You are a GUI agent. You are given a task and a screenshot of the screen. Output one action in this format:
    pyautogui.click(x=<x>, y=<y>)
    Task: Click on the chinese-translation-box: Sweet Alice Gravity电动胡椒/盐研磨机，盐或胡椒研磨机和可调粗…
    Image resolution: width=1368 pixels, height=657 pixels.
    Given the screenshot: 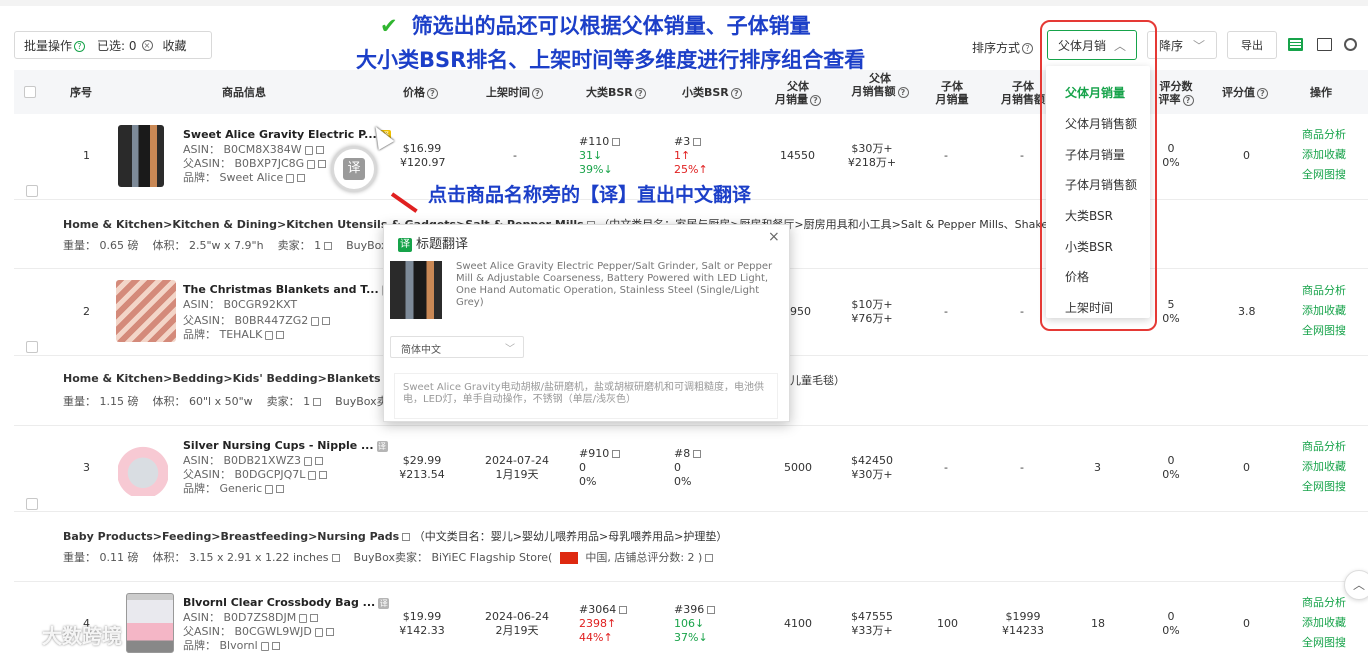 What is the action you would take?
    pyautogui.click(x=586, y=396)
    